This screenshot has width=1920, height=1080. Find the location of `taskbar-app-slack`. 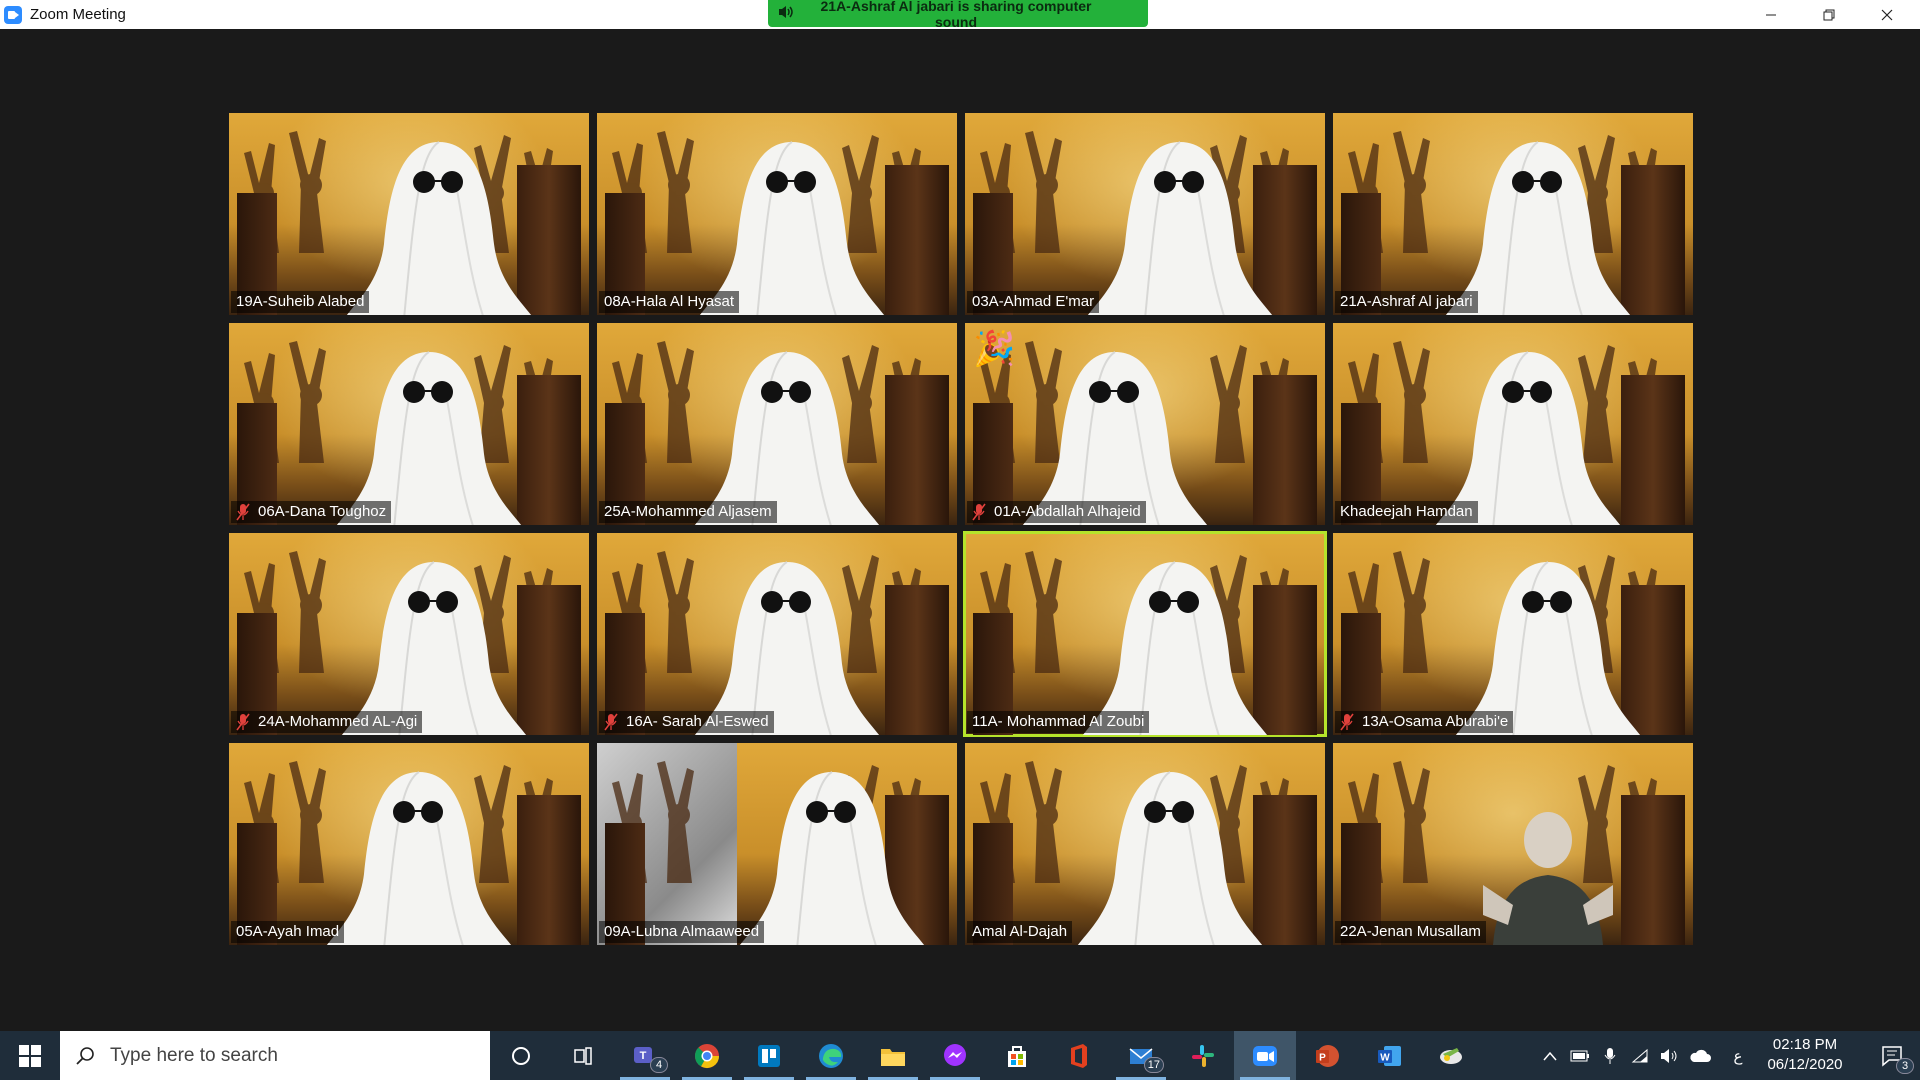

taskbar-app-slack is located at coordinates (1203, 1055).